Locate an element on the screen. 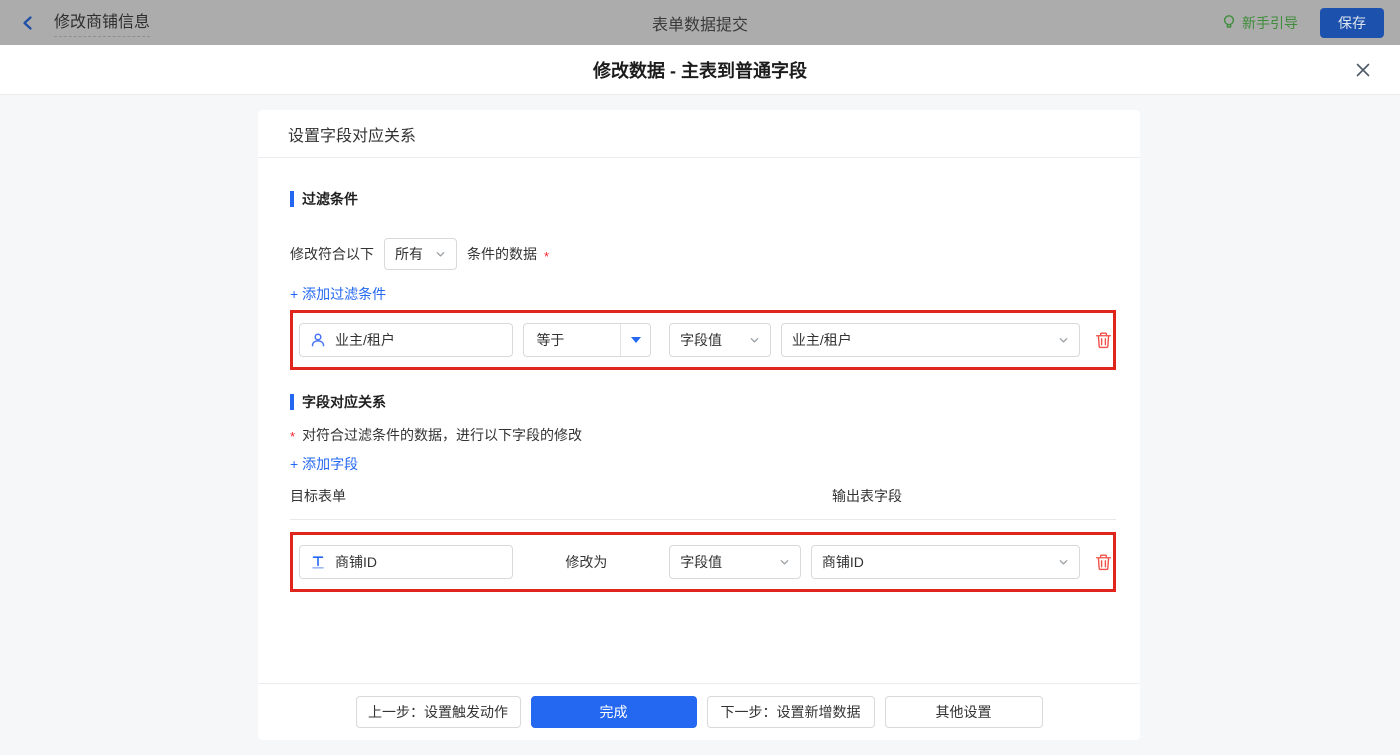 The height and width of the screenshot is (755, 1400). done-button: 完成 is located at coordinates (613, 712).